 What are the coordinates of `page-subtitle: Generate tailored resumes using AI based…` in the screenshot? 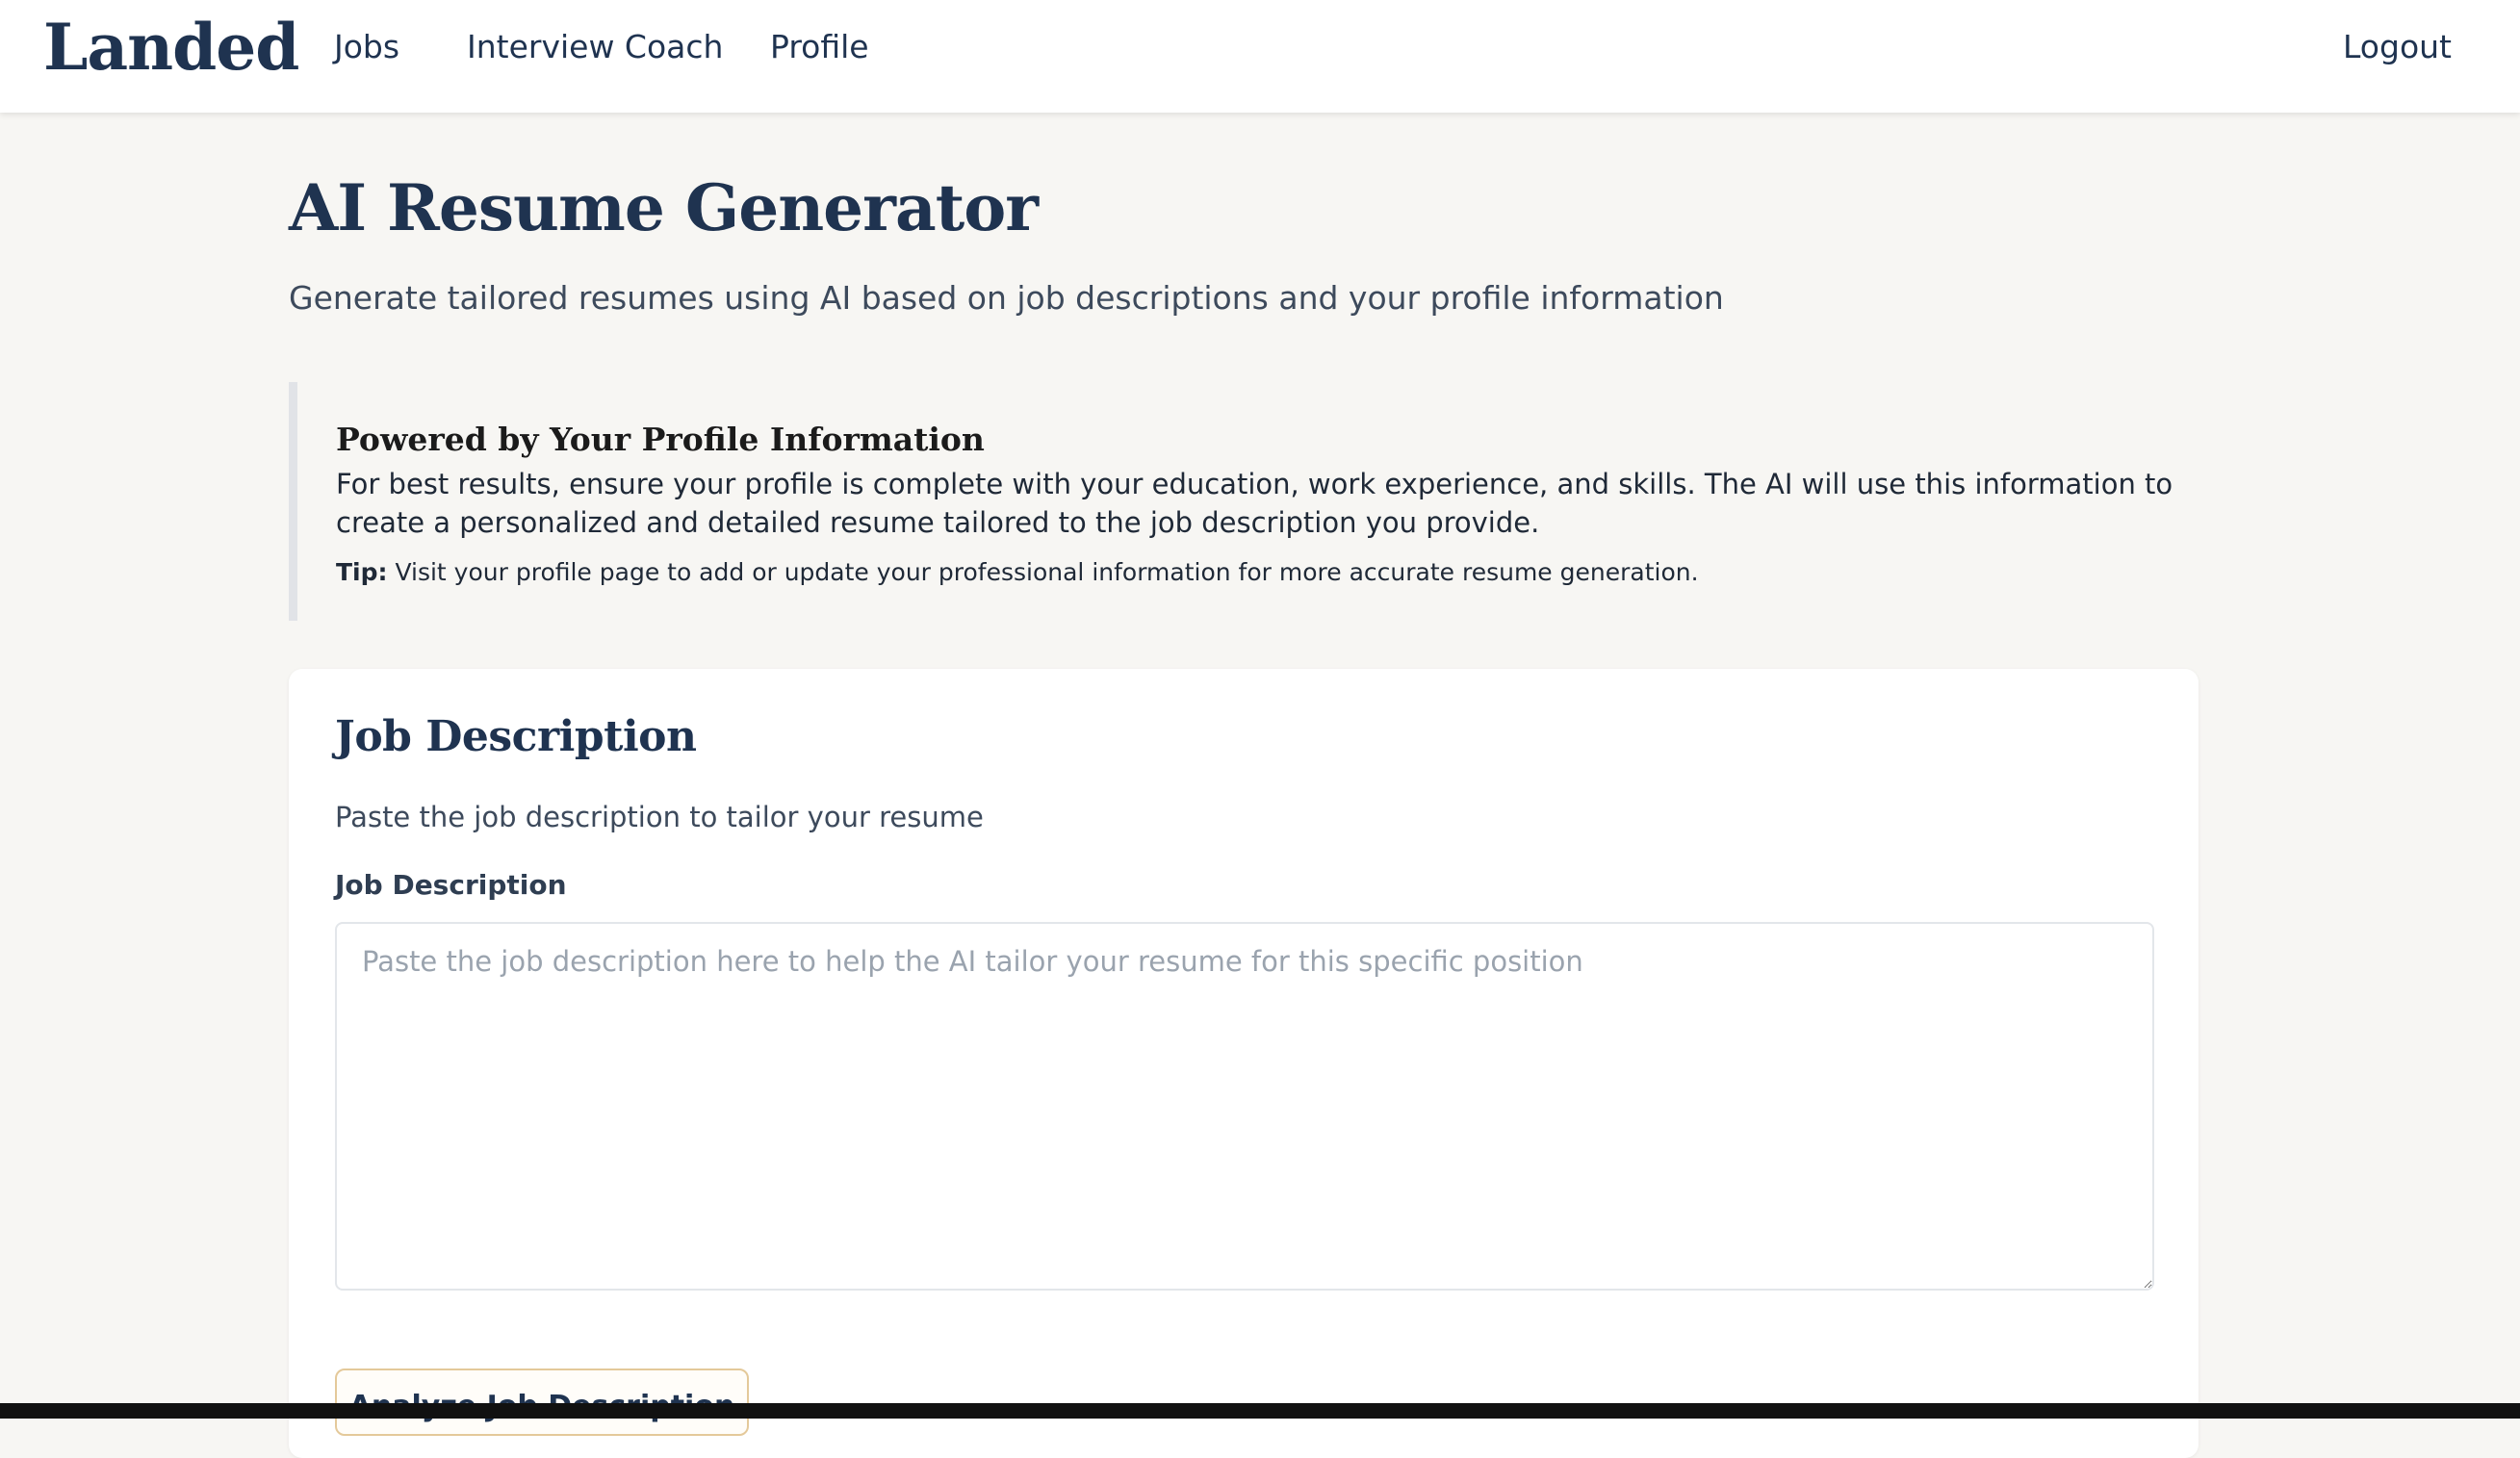 It's located at (1006, 298).